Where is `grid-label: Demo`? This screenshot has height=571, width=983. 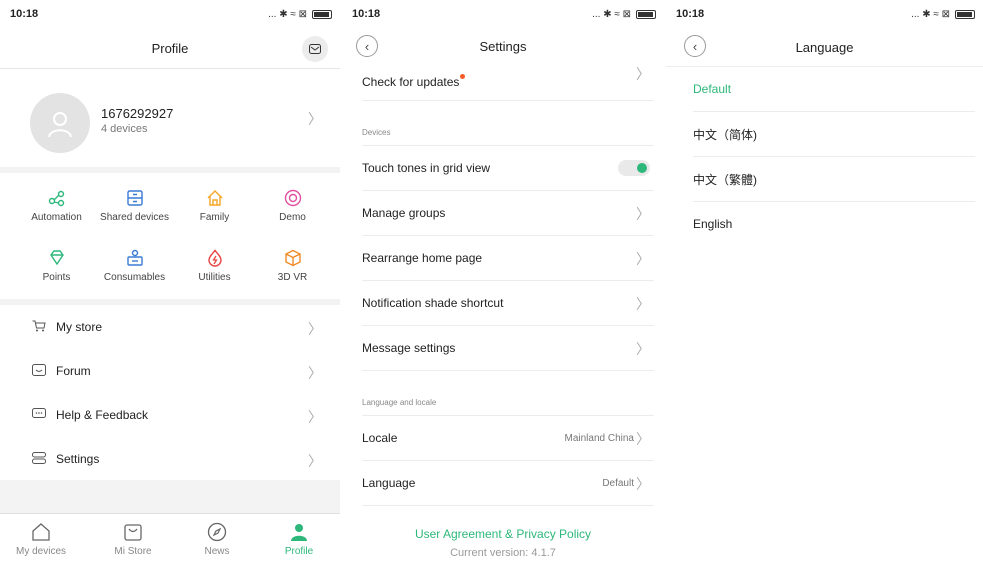 grid-label: Demo is located at coordinates (292, 217).